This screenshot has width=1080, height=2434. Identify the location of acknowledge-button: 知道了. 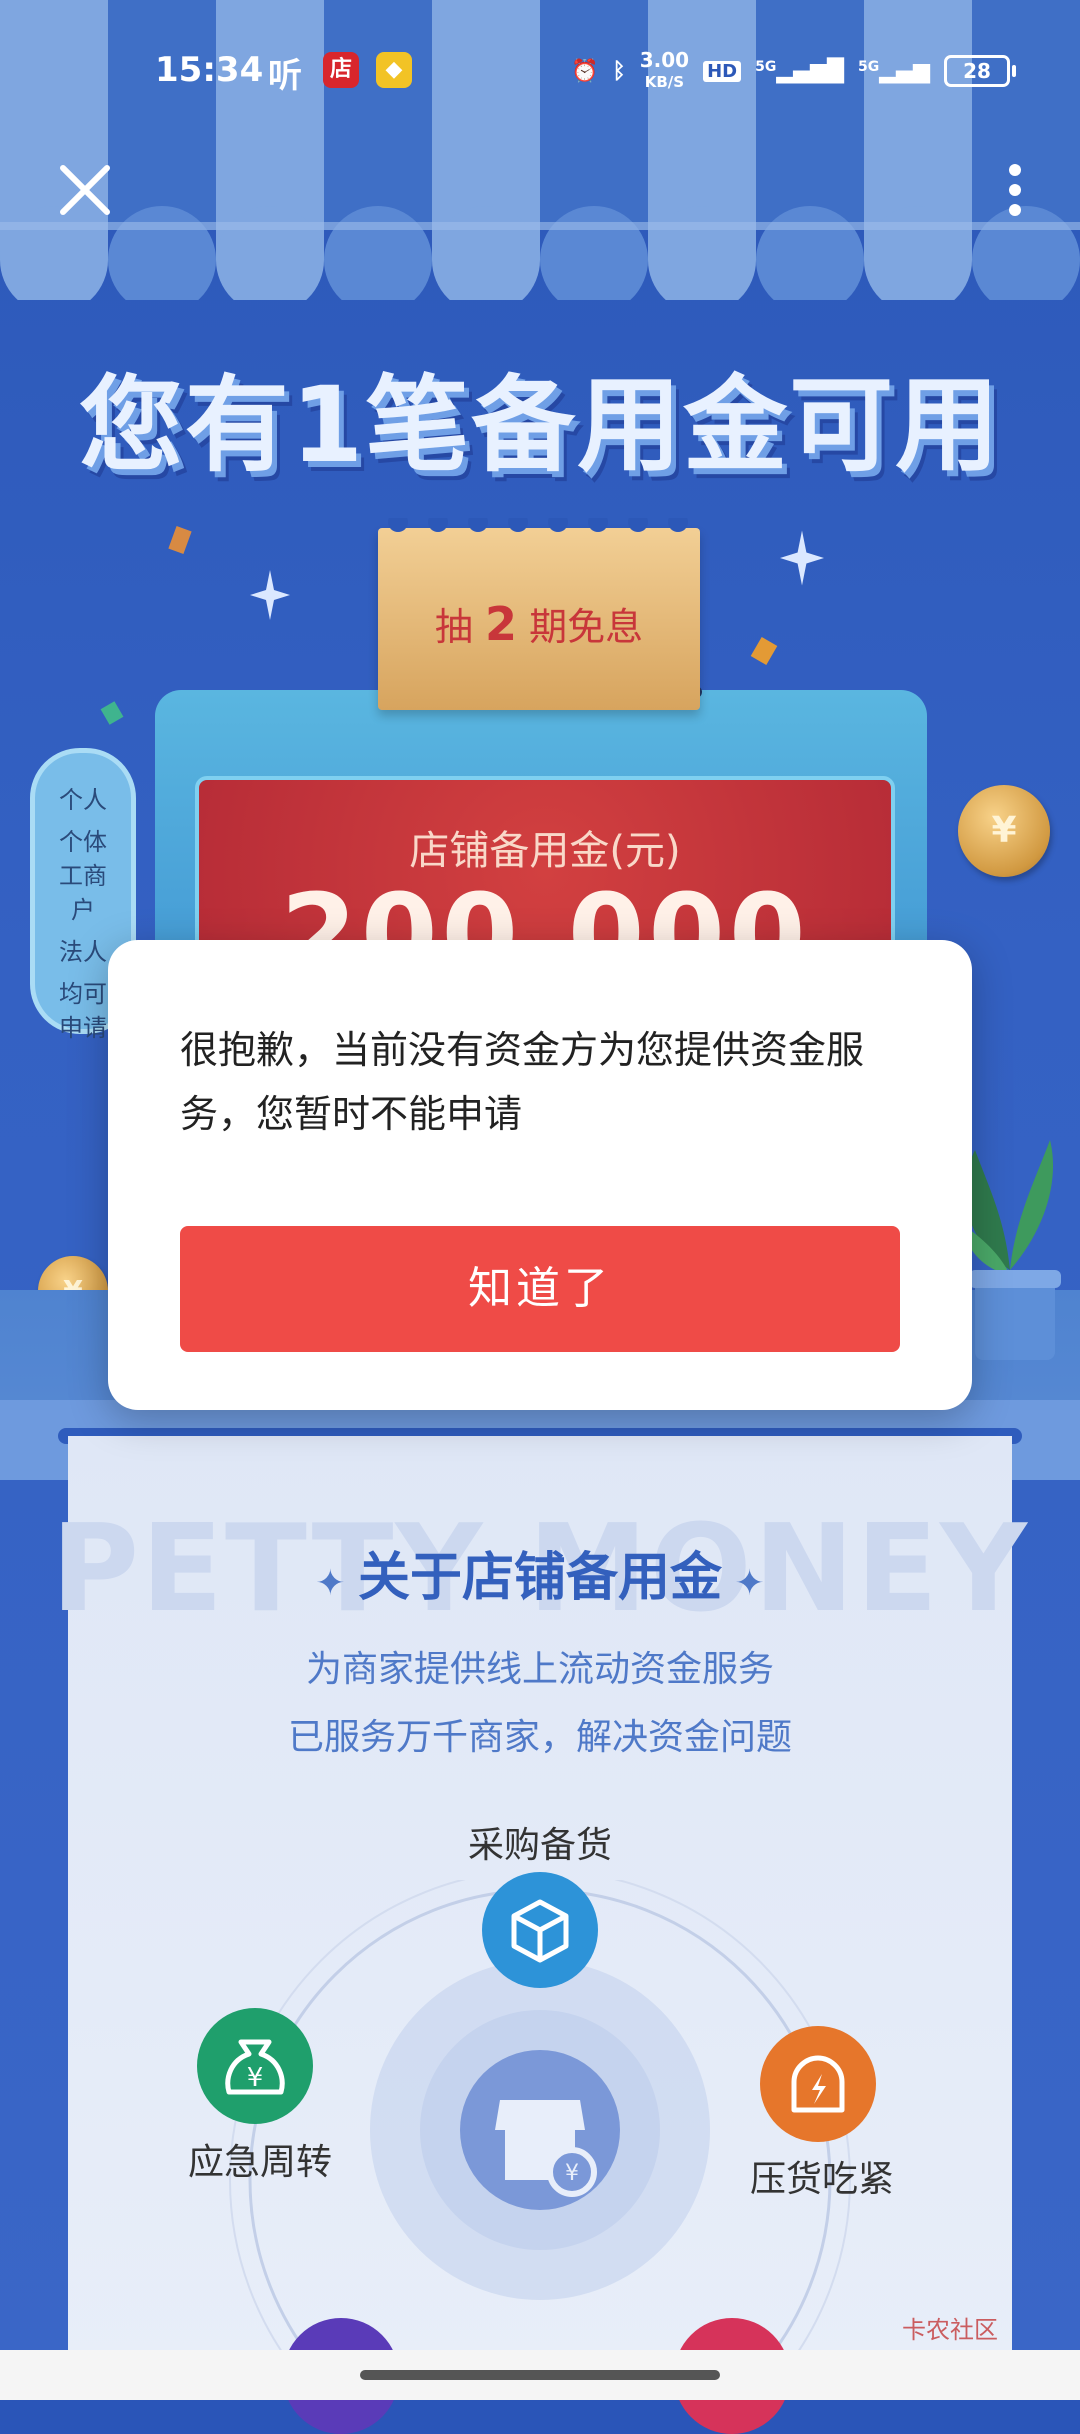
(540, 1289).